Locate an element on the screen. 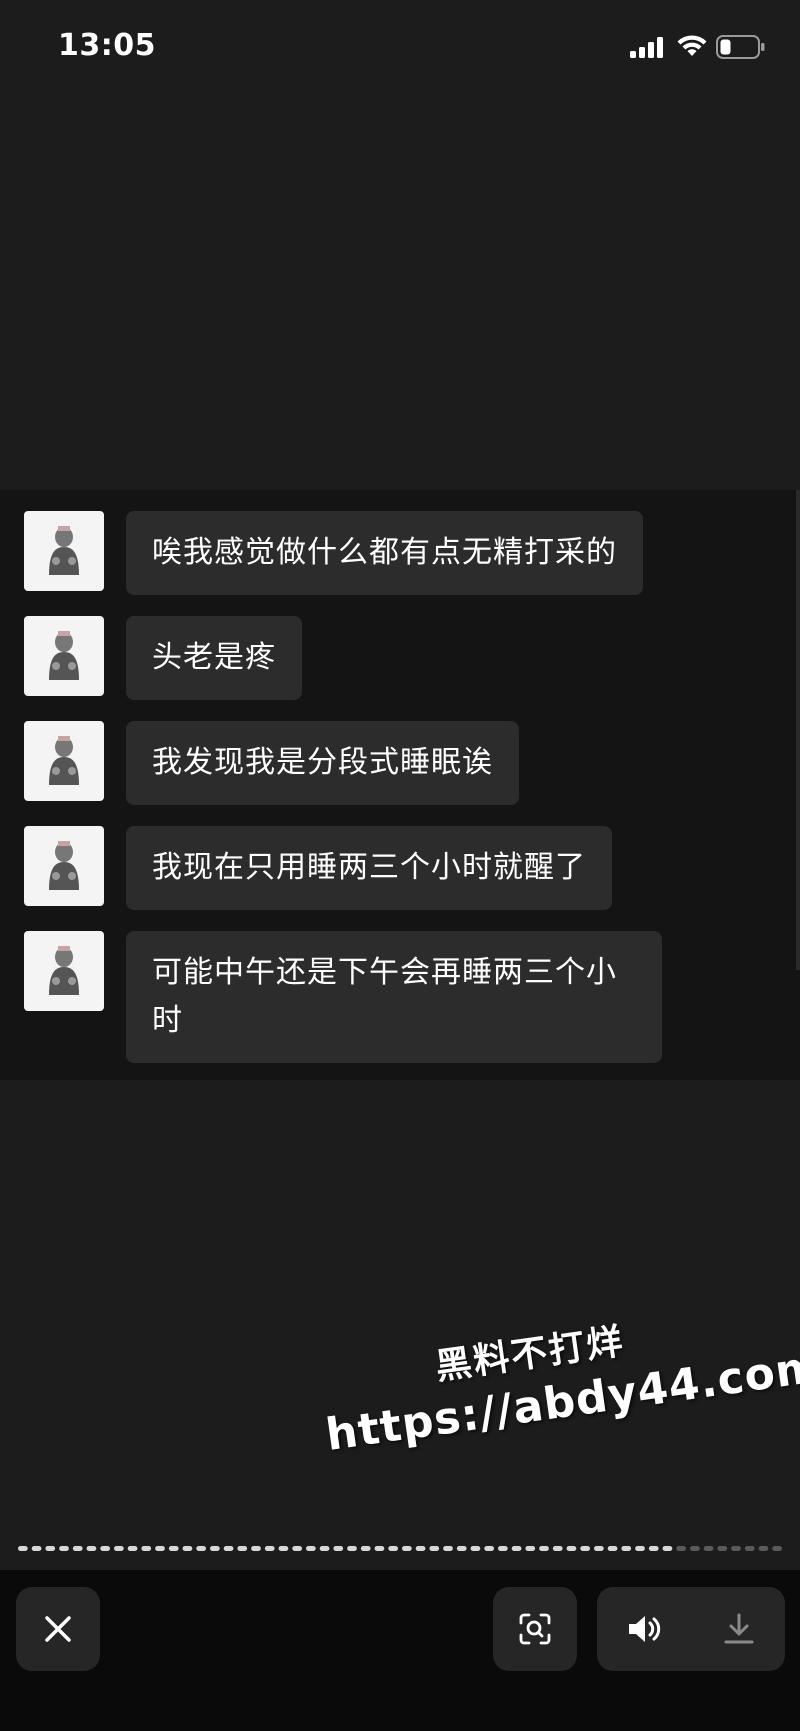 The height and width of the screenshot is (1731, 800). scan-icon is located at coordinates (535, 1629).